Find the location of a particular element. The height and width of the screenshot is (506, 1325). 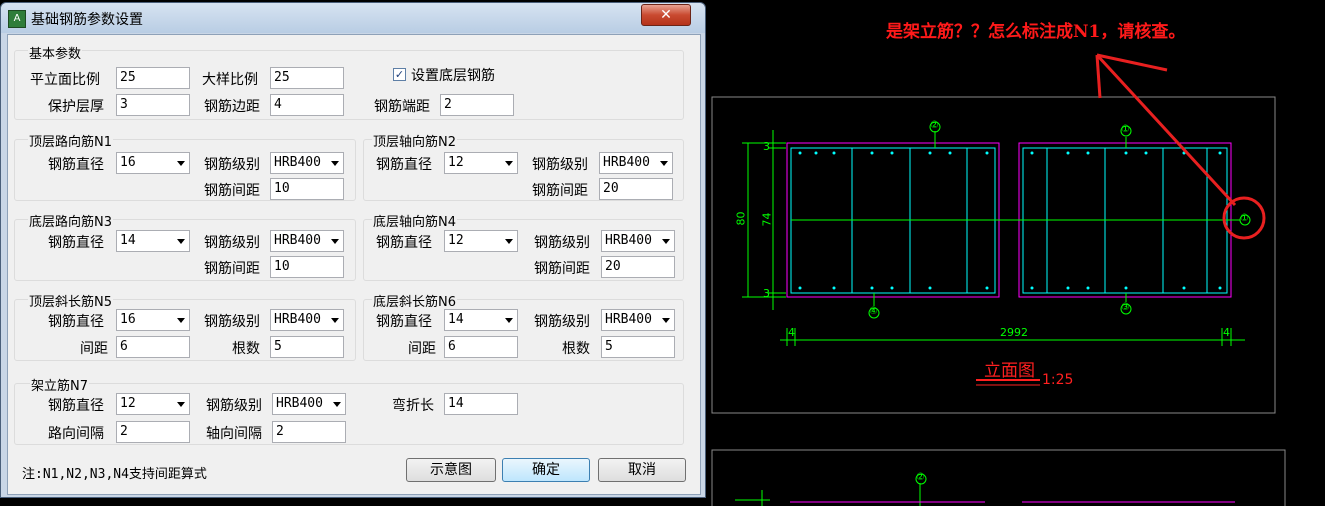

elevation-title: 立面图 is located at coordinates (1009, 371).